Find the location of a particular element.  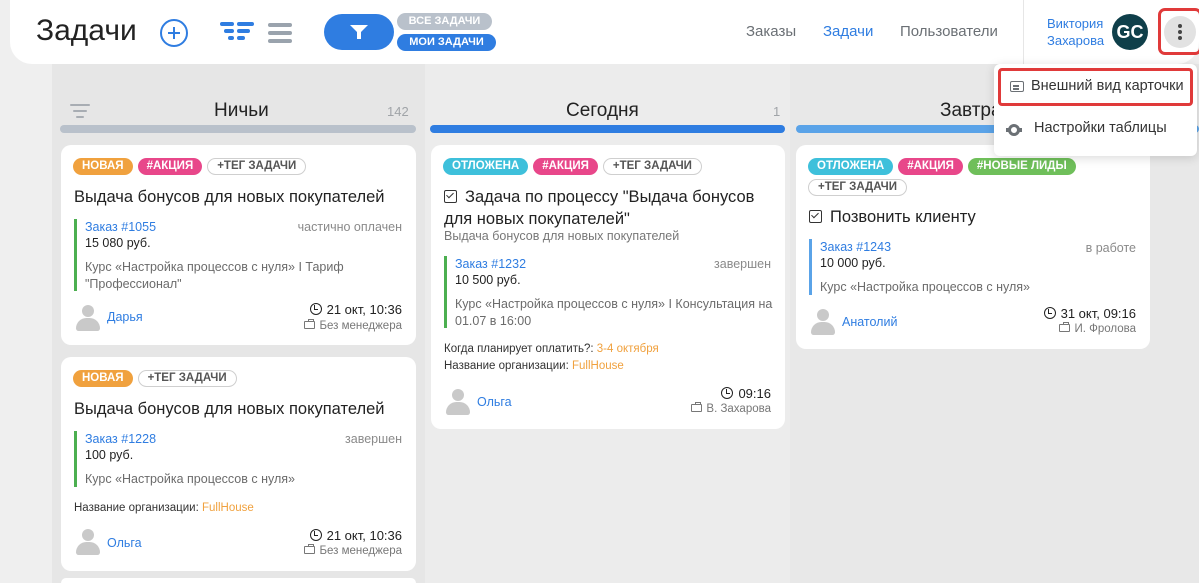

more-options-button is located at coordinates (1178, 31).